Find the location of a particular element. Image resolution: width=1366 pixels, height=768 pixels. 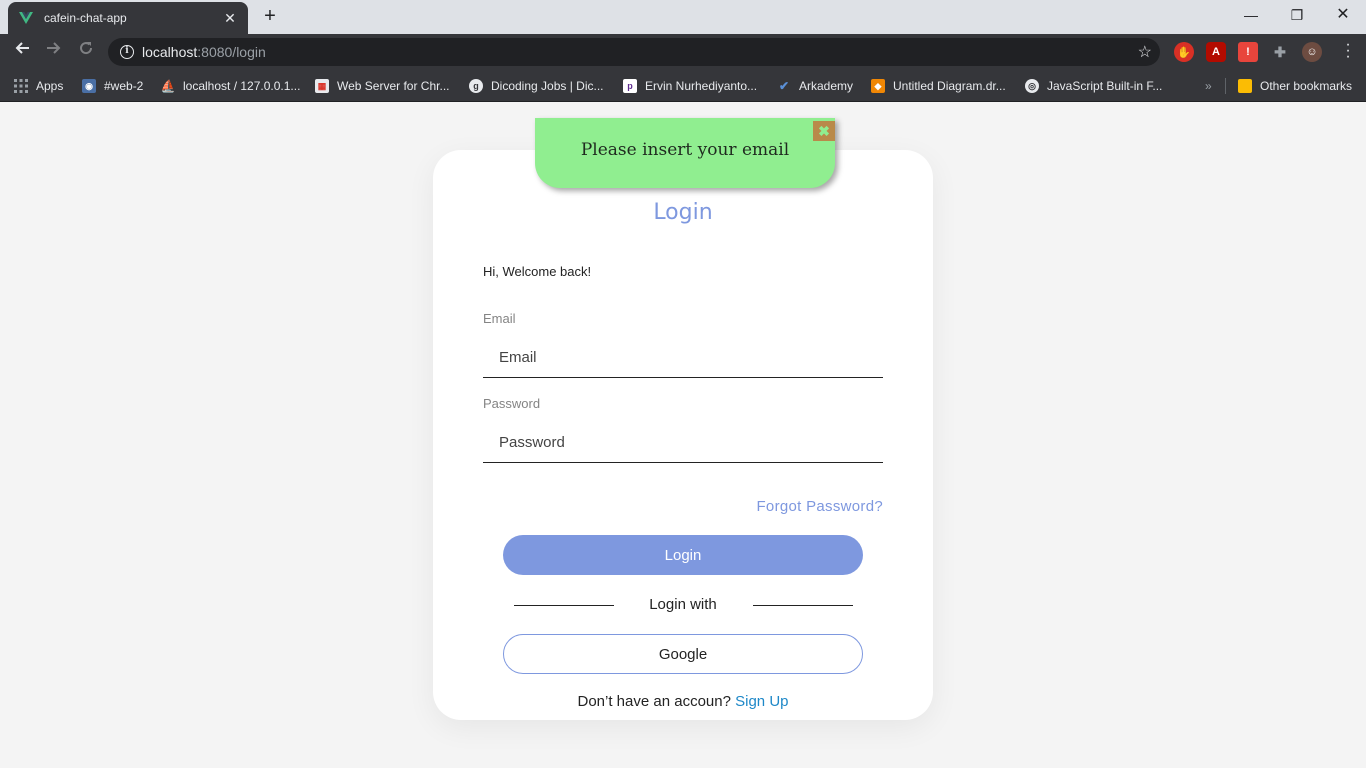

back-arrow-icon is located at coordinates (22, 52).